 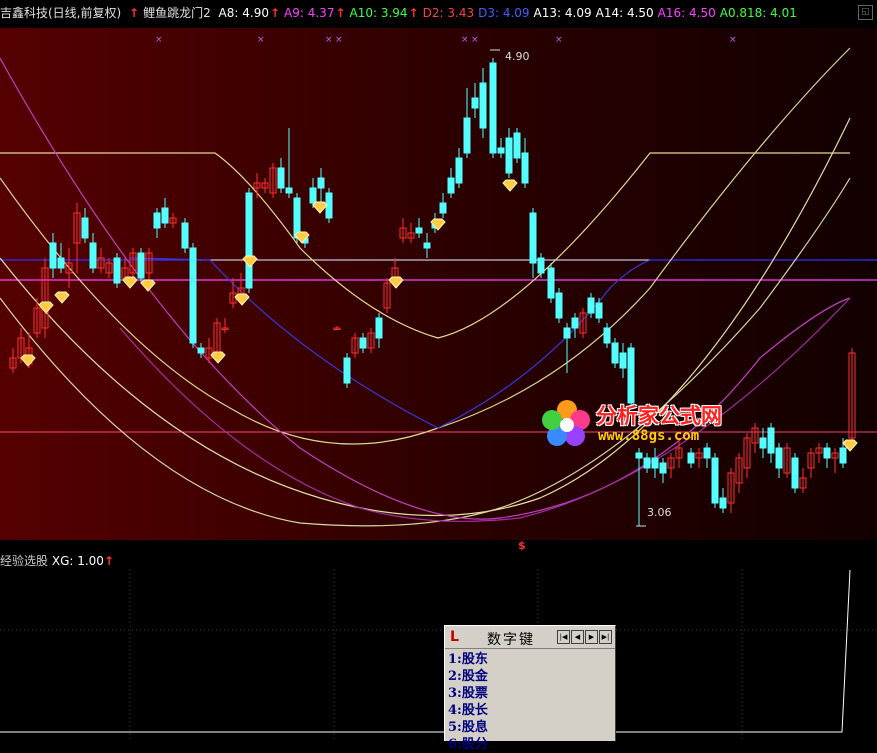 What do you see at coordinates (504, 13) in the screenshot?
I see `indicator-value: D3: 4.09` at bounding box center [504, 13].